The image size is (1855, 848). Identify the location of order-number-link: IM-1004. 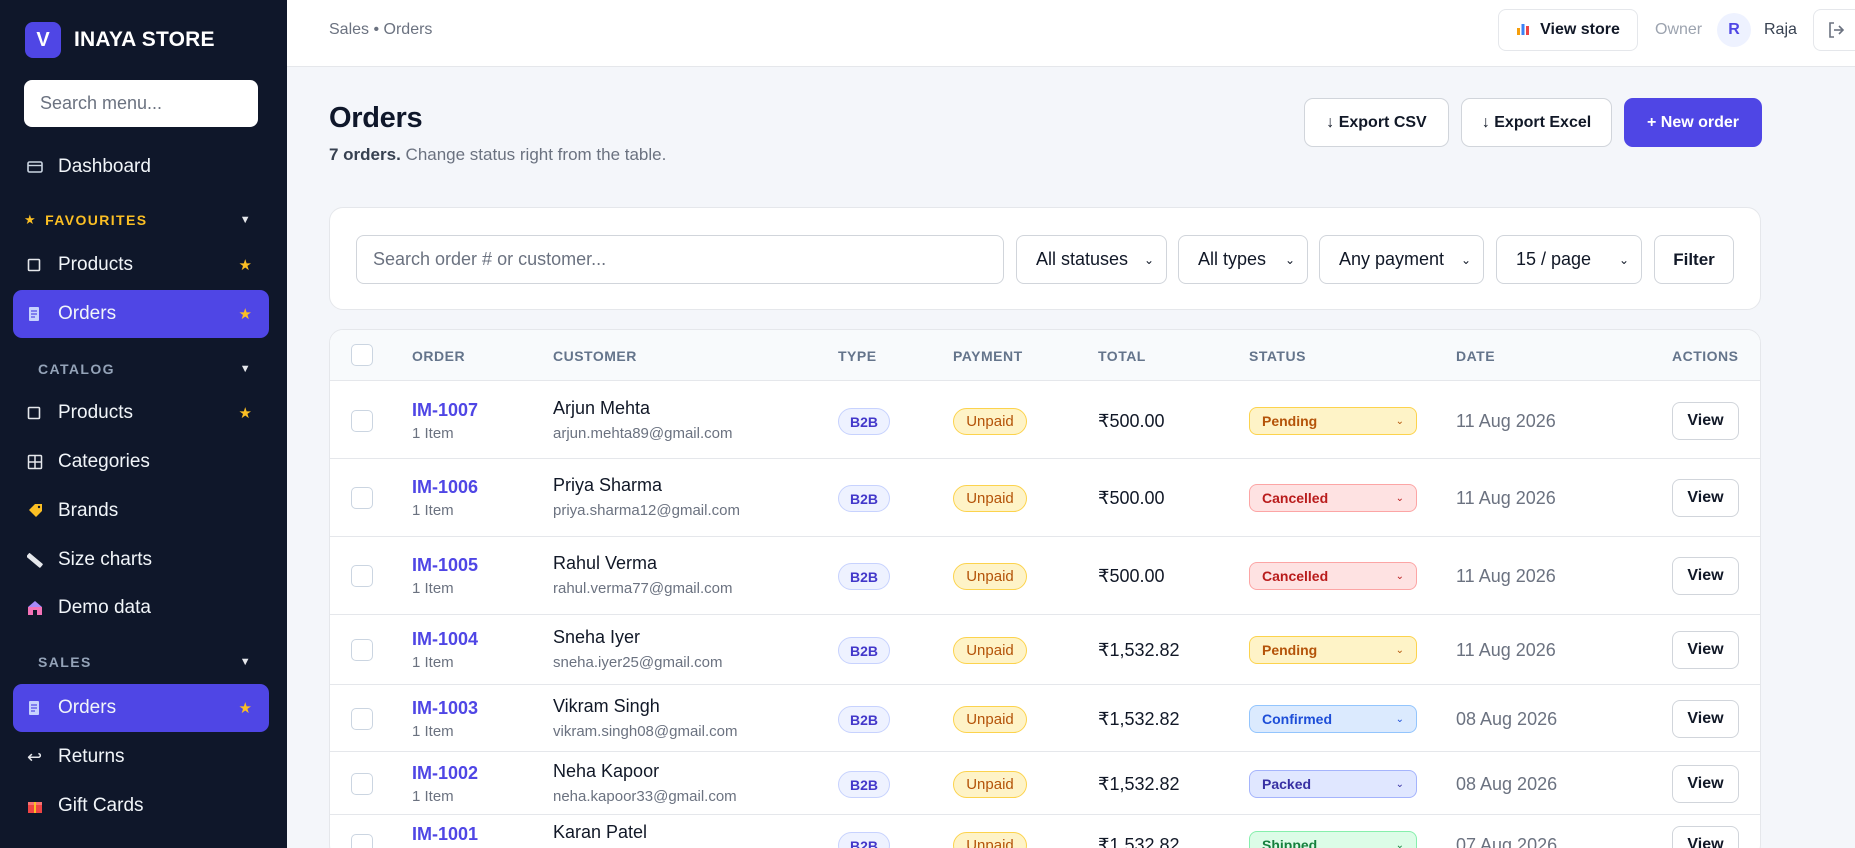
(445, 639).